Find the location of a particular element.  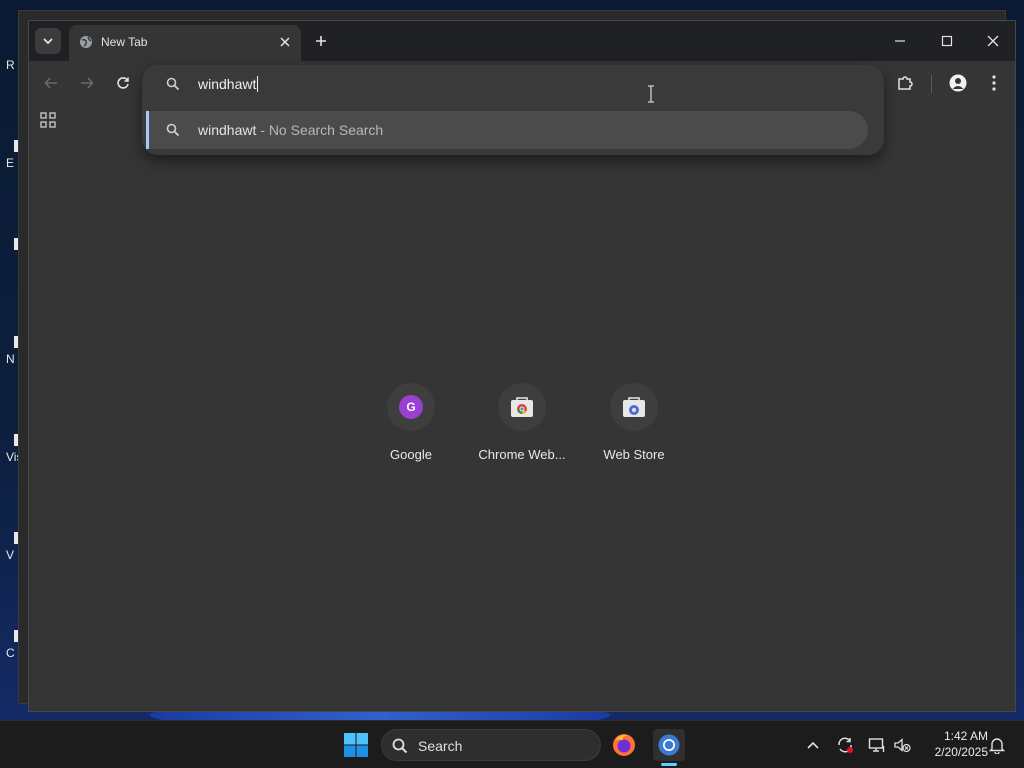

google-g-icon: G is located at coordinates (411, 407).